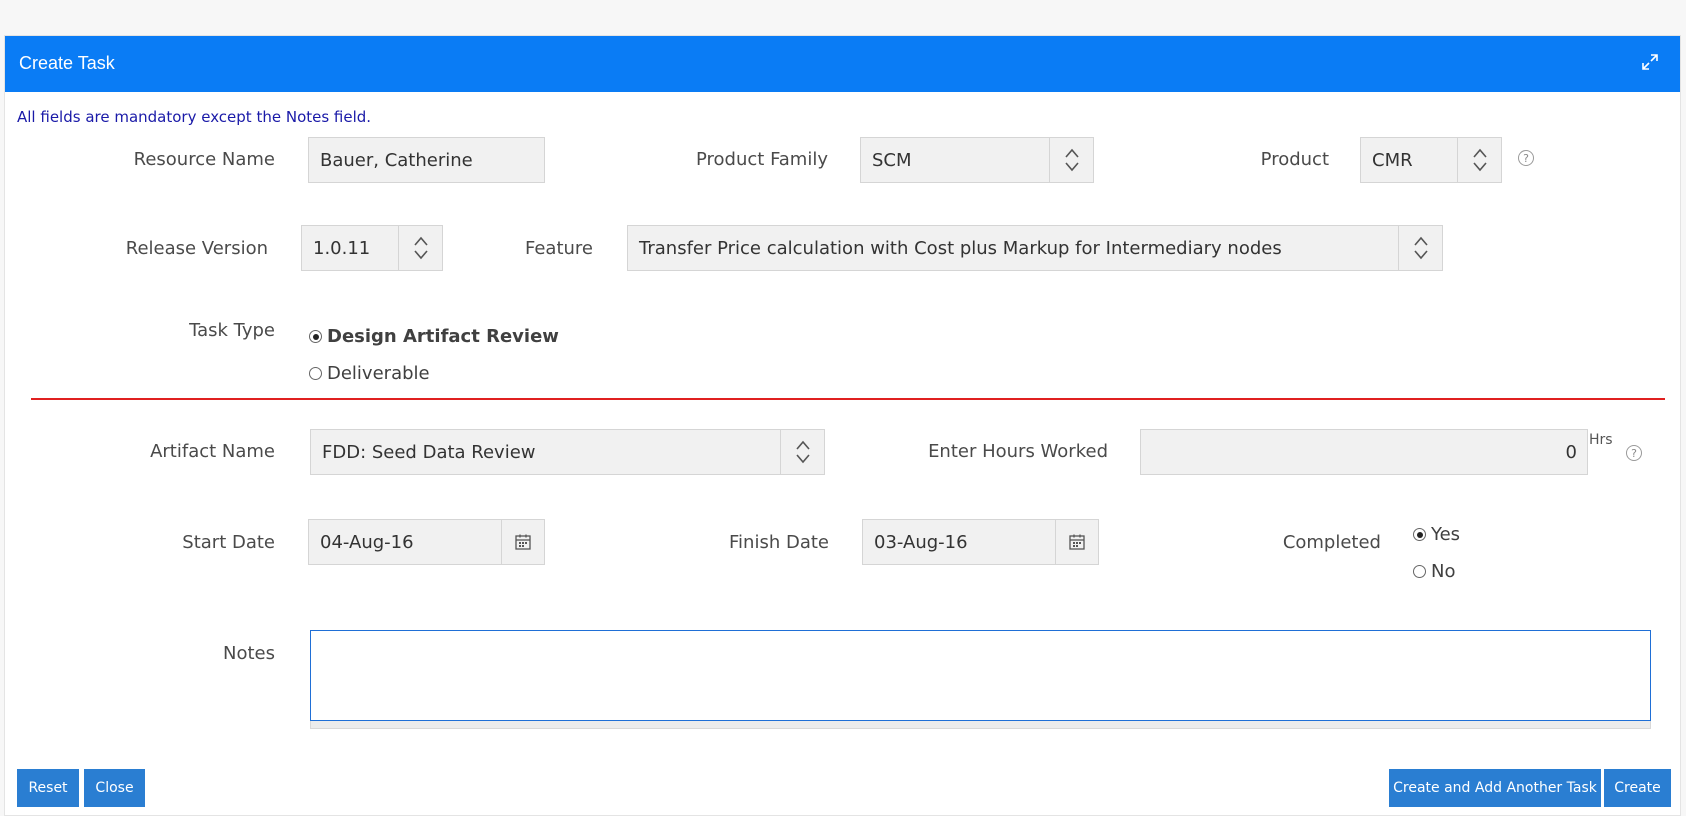  Describe the element at coordinates (1526, 158) in the screenshot. I see `product-help-icon: ?` at that location.